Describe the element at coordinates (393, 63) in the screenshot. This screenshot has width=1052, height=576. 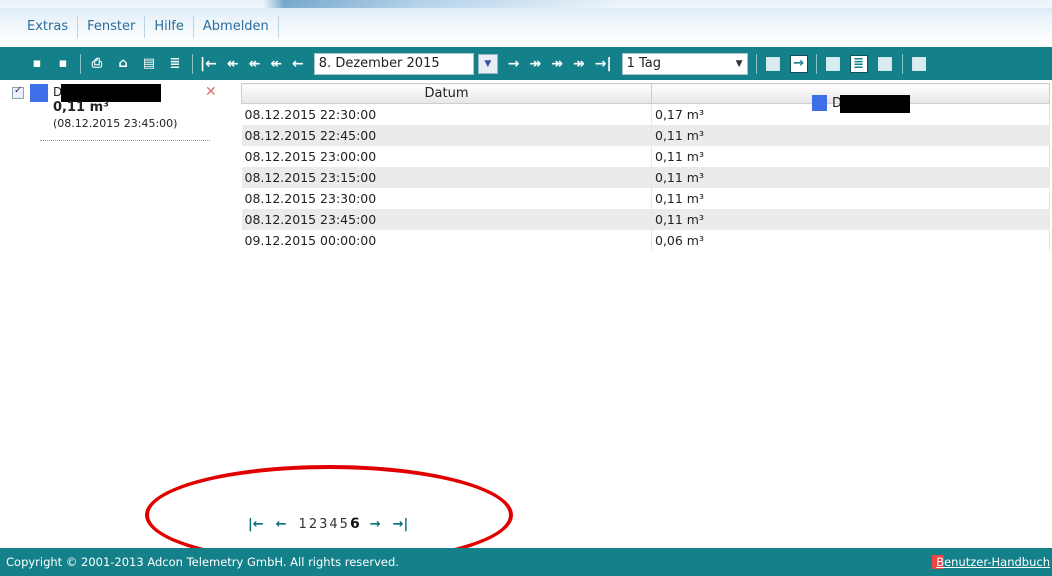
I see `date-input: 8. Dezember 2015` at that location.